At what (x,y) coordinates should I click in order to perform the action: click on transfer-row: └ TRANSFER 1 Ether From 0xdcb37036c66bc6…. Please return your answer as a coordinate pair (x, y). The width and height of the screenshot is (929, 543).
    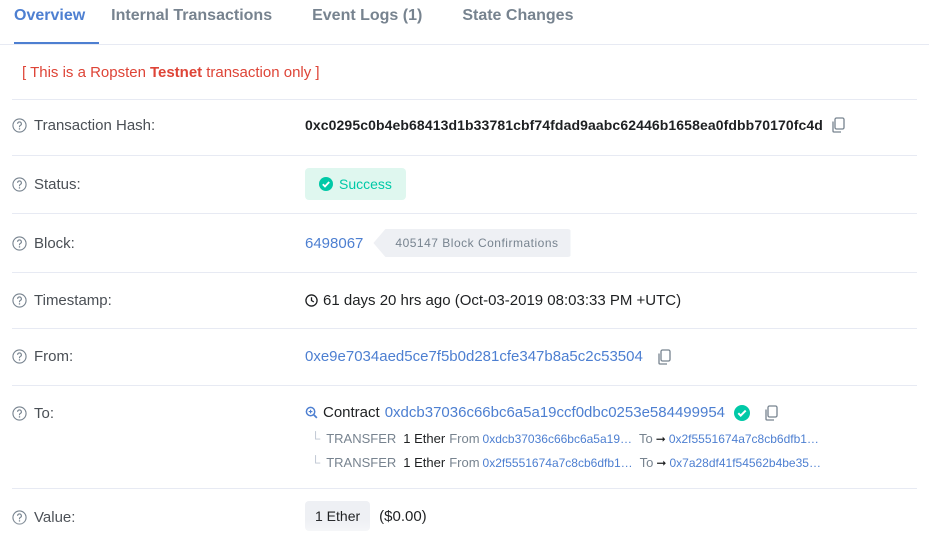
    Looking at the image, I should click on (562, 438).